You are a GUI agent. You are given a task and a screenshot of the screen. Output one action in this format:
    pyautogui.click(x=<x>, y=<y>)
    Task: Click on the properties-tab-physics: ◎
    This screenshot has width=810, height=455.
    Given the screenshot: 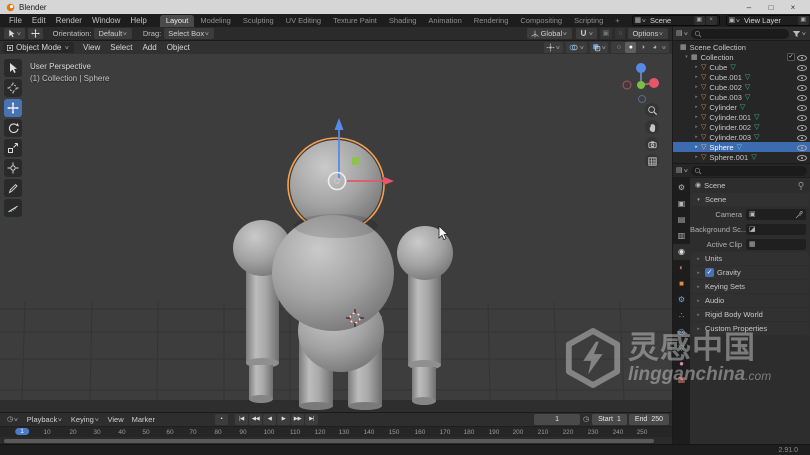 What is the action you would take?
    pyautogui.click(x=681, y=332)
    